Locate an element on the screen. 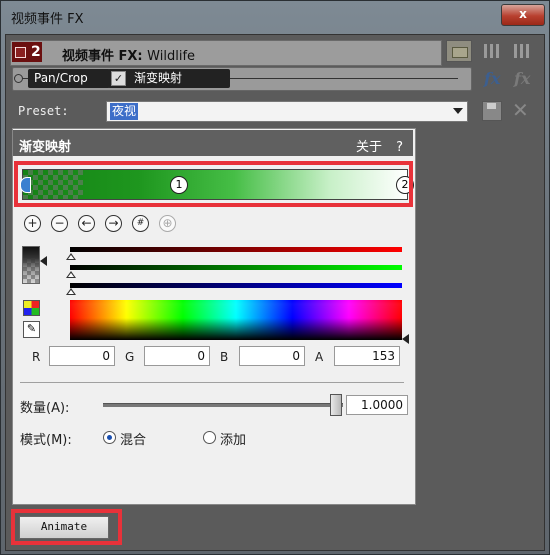 The image size is (550, 555). mode-option-add: 添加 is located at coordinates (233, 438).